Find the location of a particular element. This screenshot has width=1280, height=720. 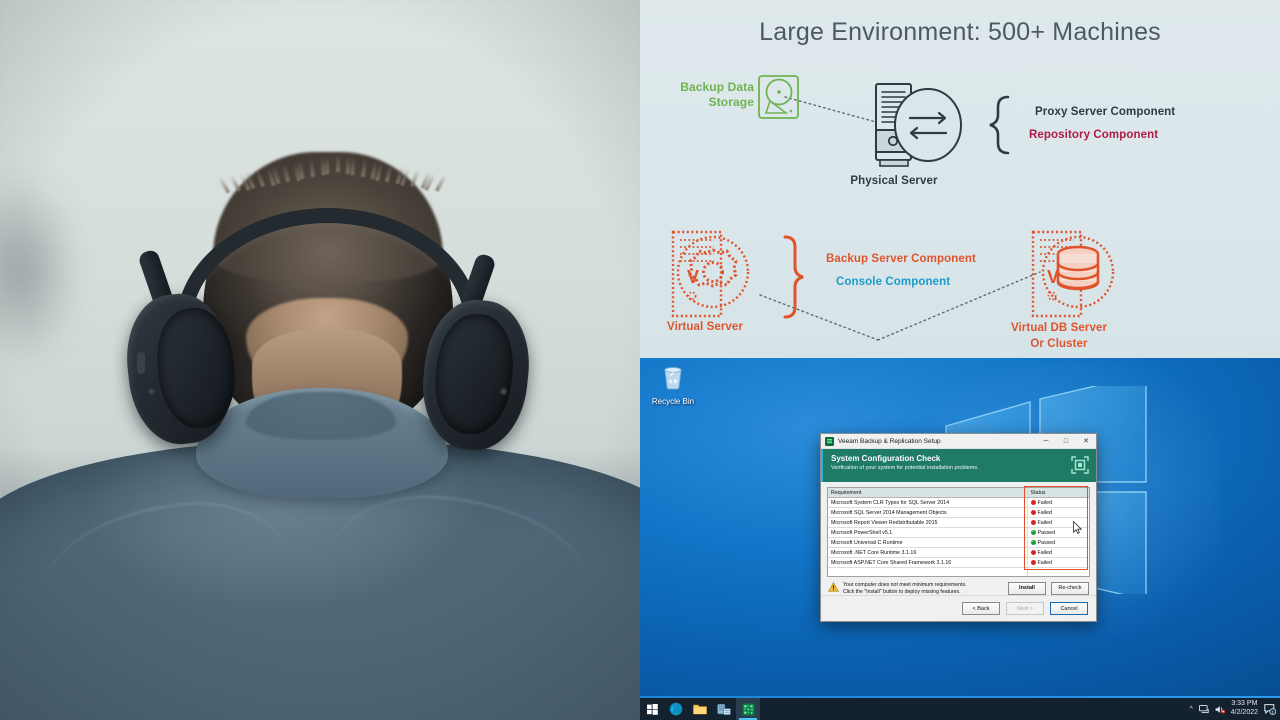

veeam-setup-icon is located at coordinates (748, 709).